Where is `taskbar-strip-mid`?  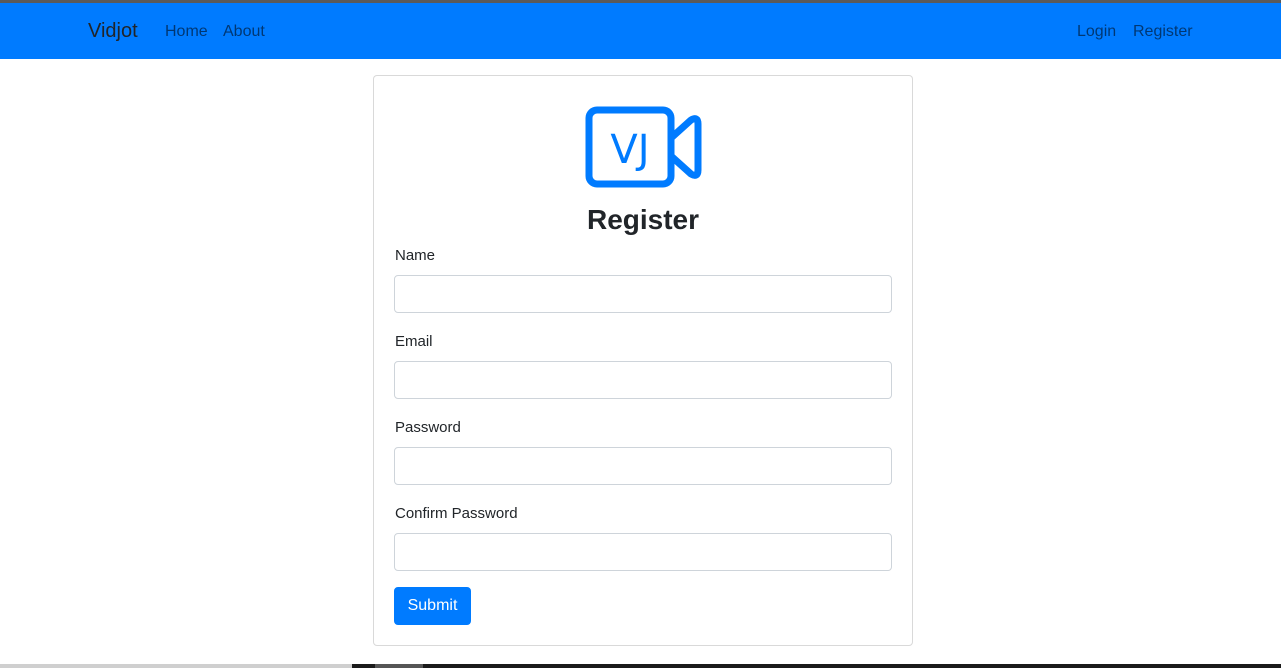 taskbar-strip-mid is located at coordinates (399, 666).